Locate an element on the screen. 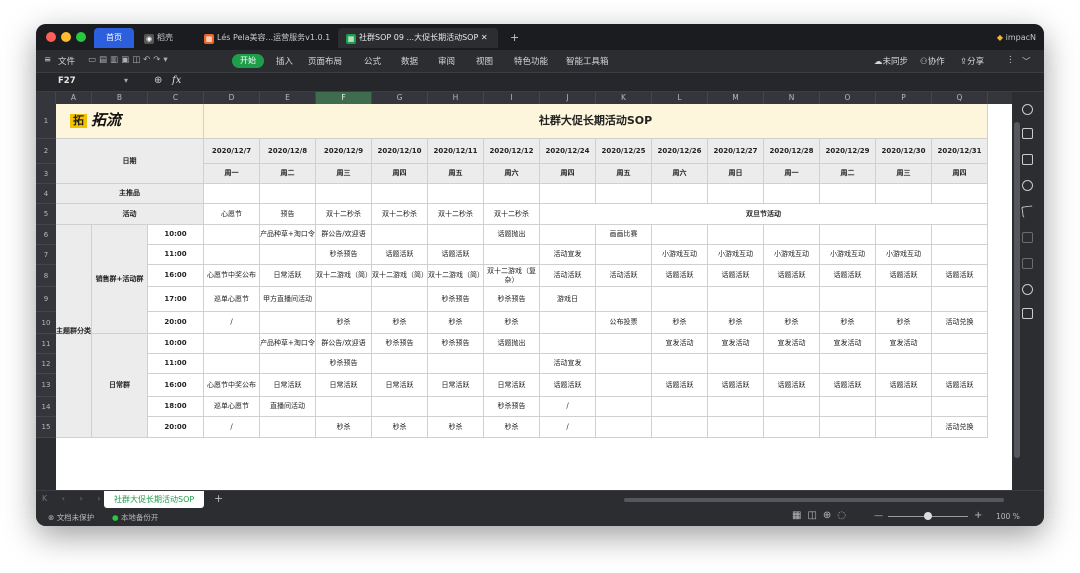  schedule-cell: 直播间活动 is located at coordinates (288, 407).